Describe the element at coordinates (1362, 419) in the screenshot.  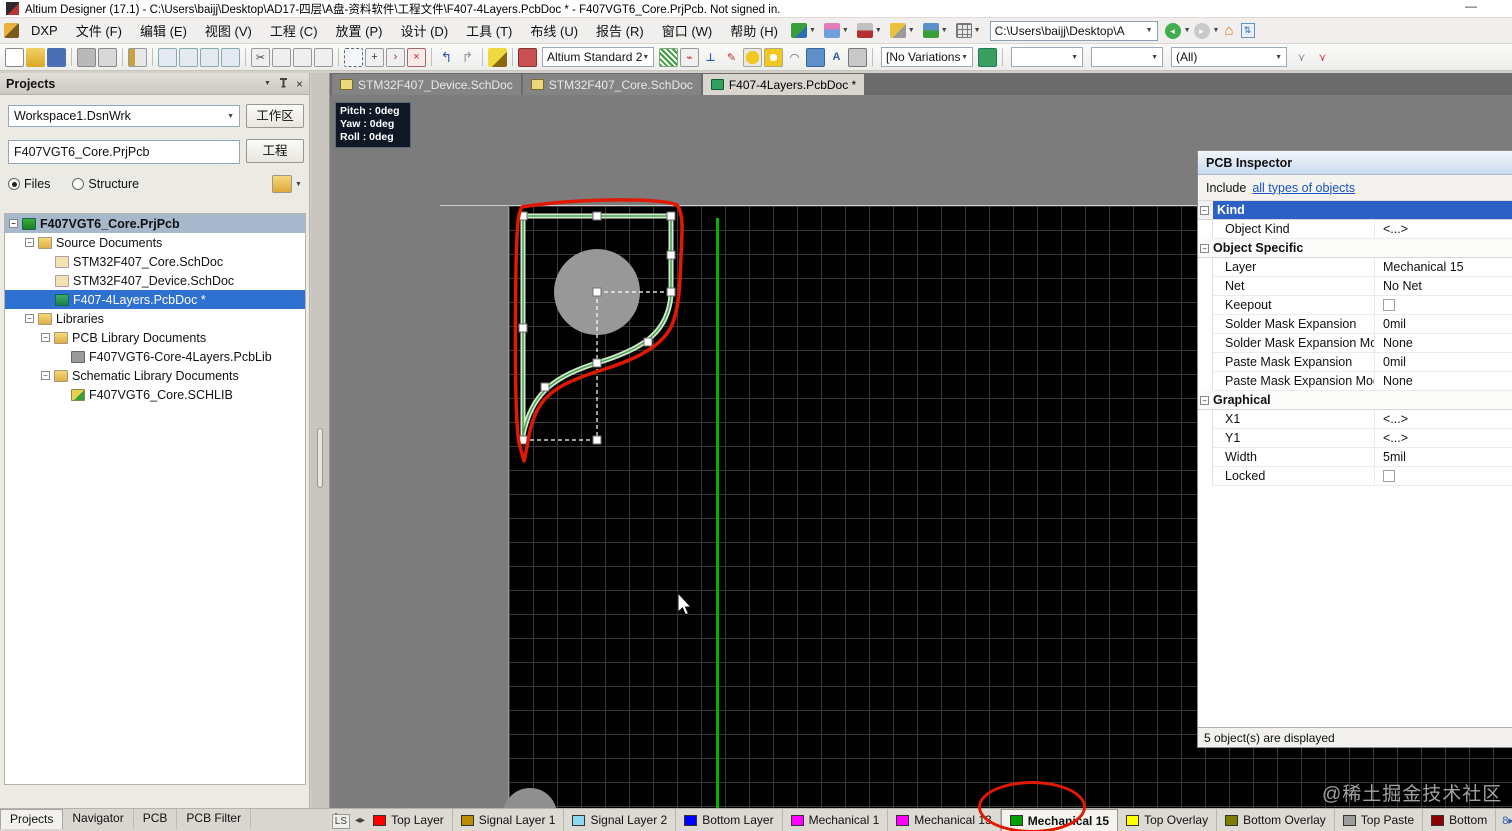
I see `row-x1: X1 <...>` at that location.